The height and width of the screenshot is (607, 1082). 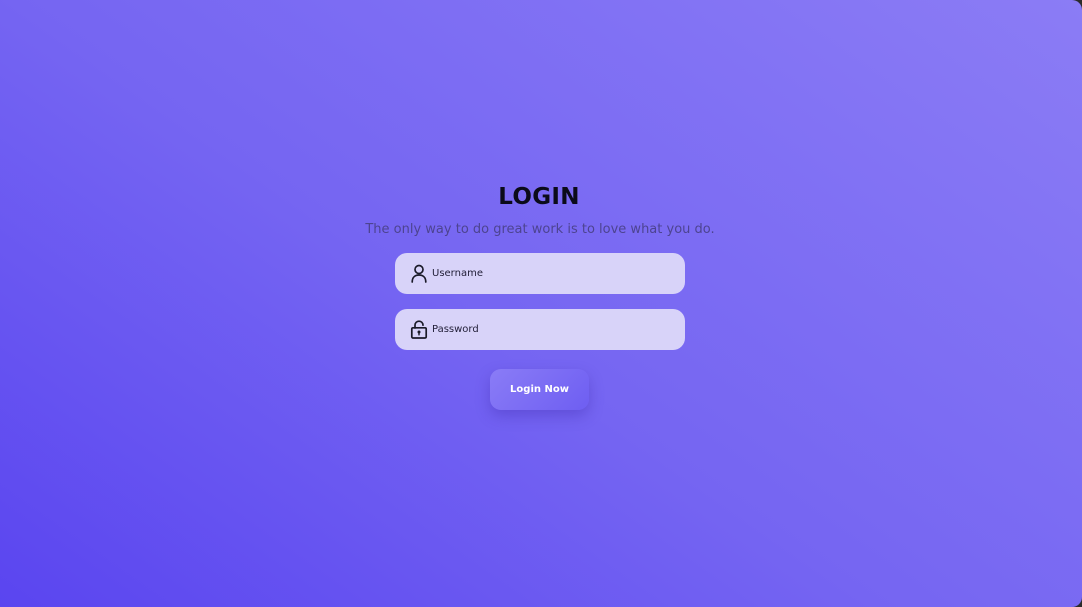 What do you see at coordinates (539, 389) in the screenshot?
I see `login-button: Login Now` at bounding box center [539, 389].